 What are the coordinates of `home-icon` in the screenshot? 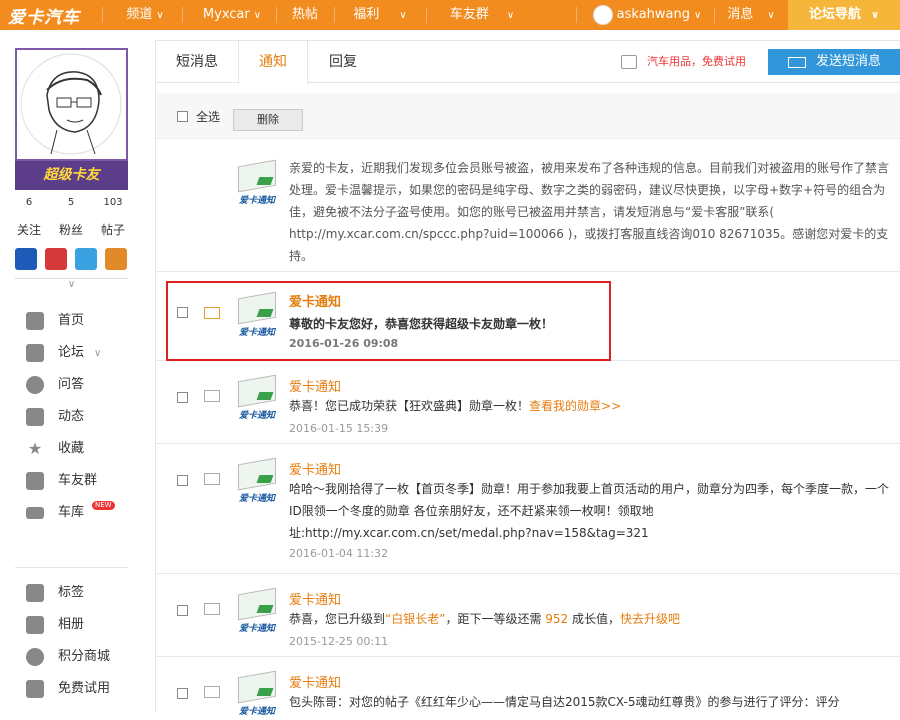 It's located at (35, 320).